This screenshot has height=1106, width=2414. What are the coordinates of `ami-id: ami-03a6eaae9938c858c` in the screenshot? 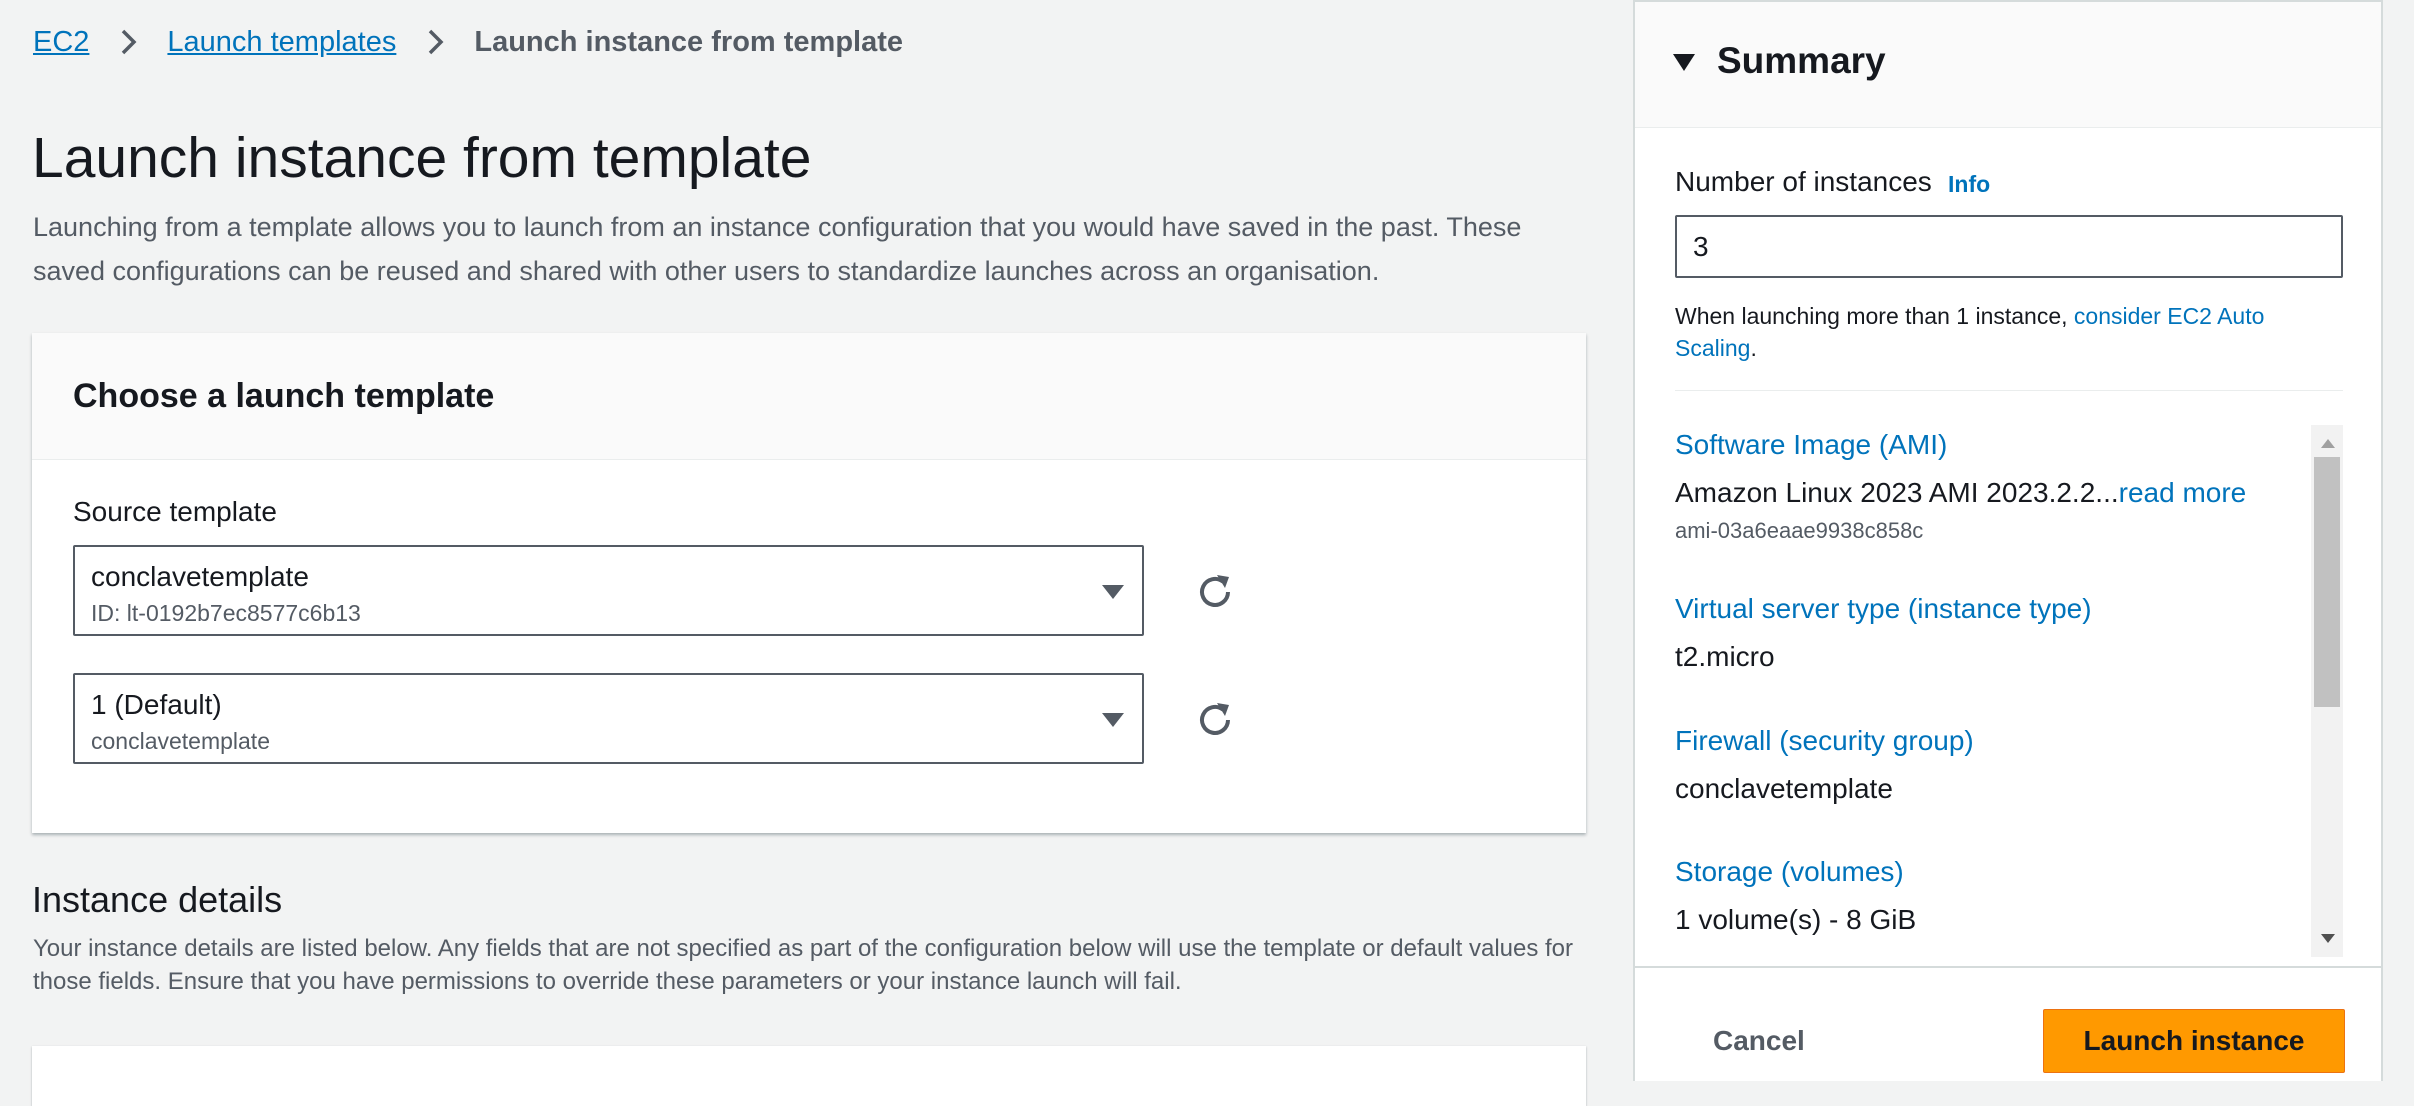 It's located at (1799, 530).